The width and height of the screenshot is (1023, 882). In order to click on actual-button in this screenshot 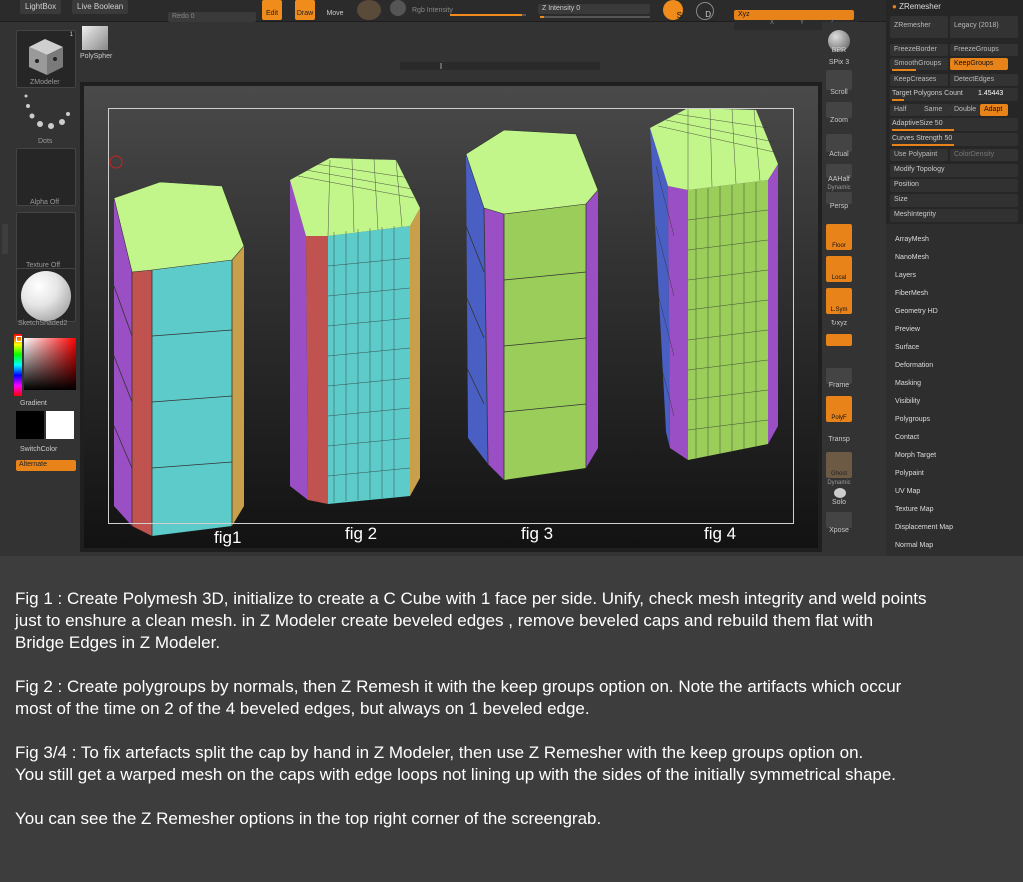, I will do `click(839, 143)`.